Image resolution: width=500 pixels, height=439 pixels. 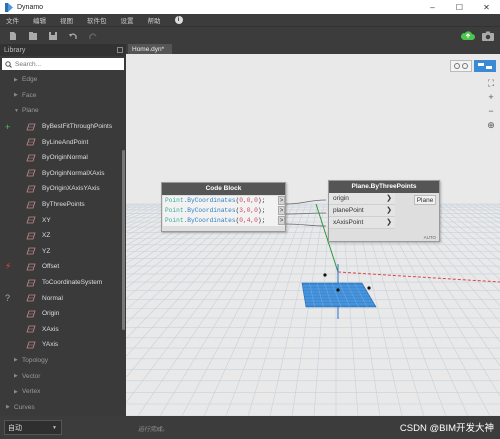 I want to click on search-input, so click(x=65, y=64).